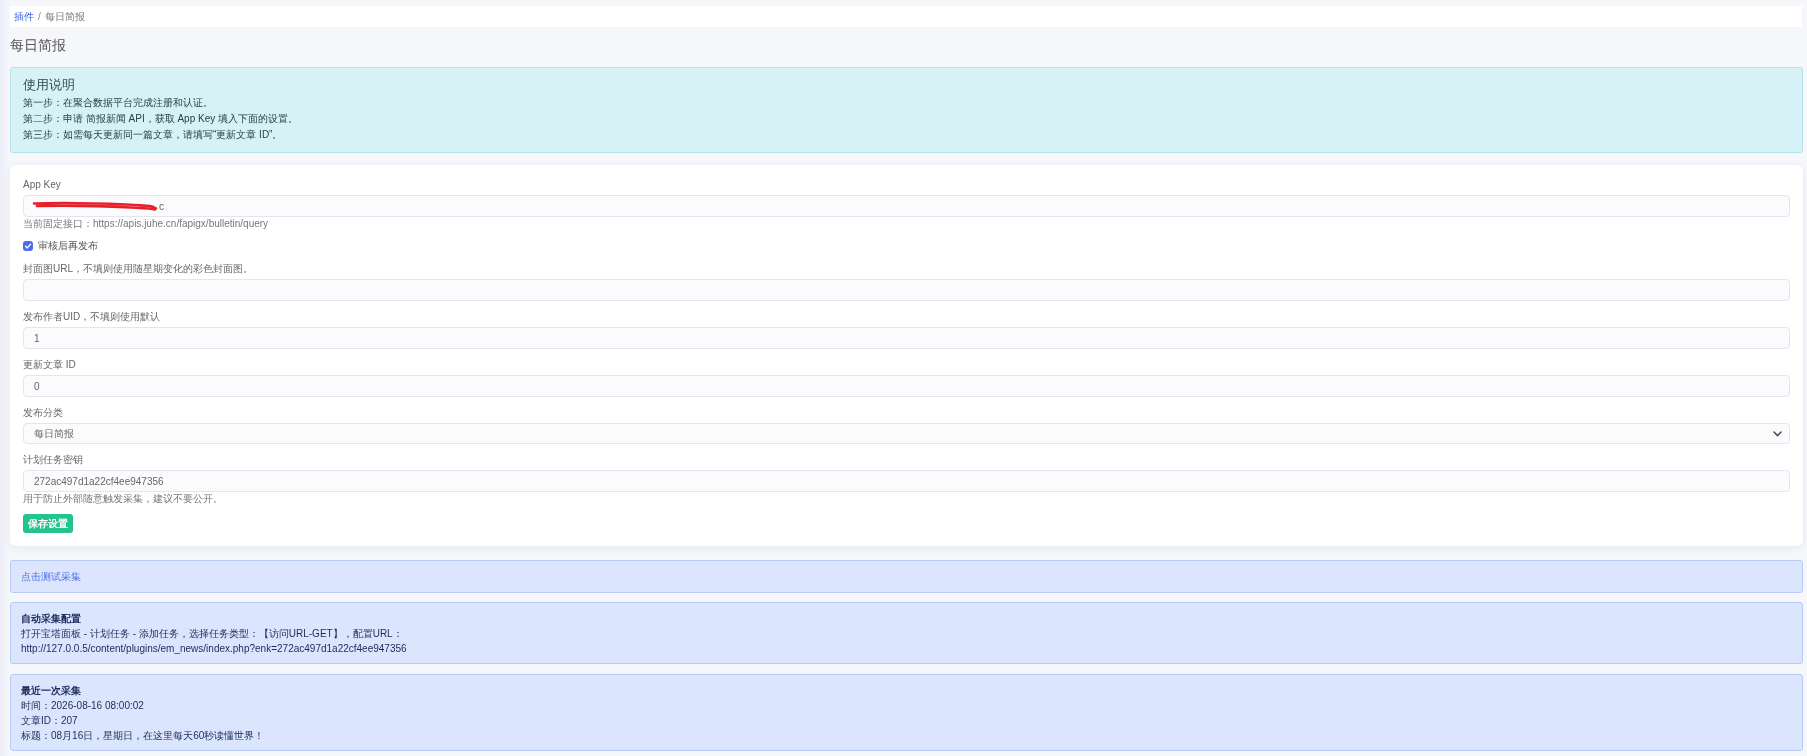 This screenshot has height=756, width=1807. I want to click on notice-text: 文章ID：207, so click(49, 721).